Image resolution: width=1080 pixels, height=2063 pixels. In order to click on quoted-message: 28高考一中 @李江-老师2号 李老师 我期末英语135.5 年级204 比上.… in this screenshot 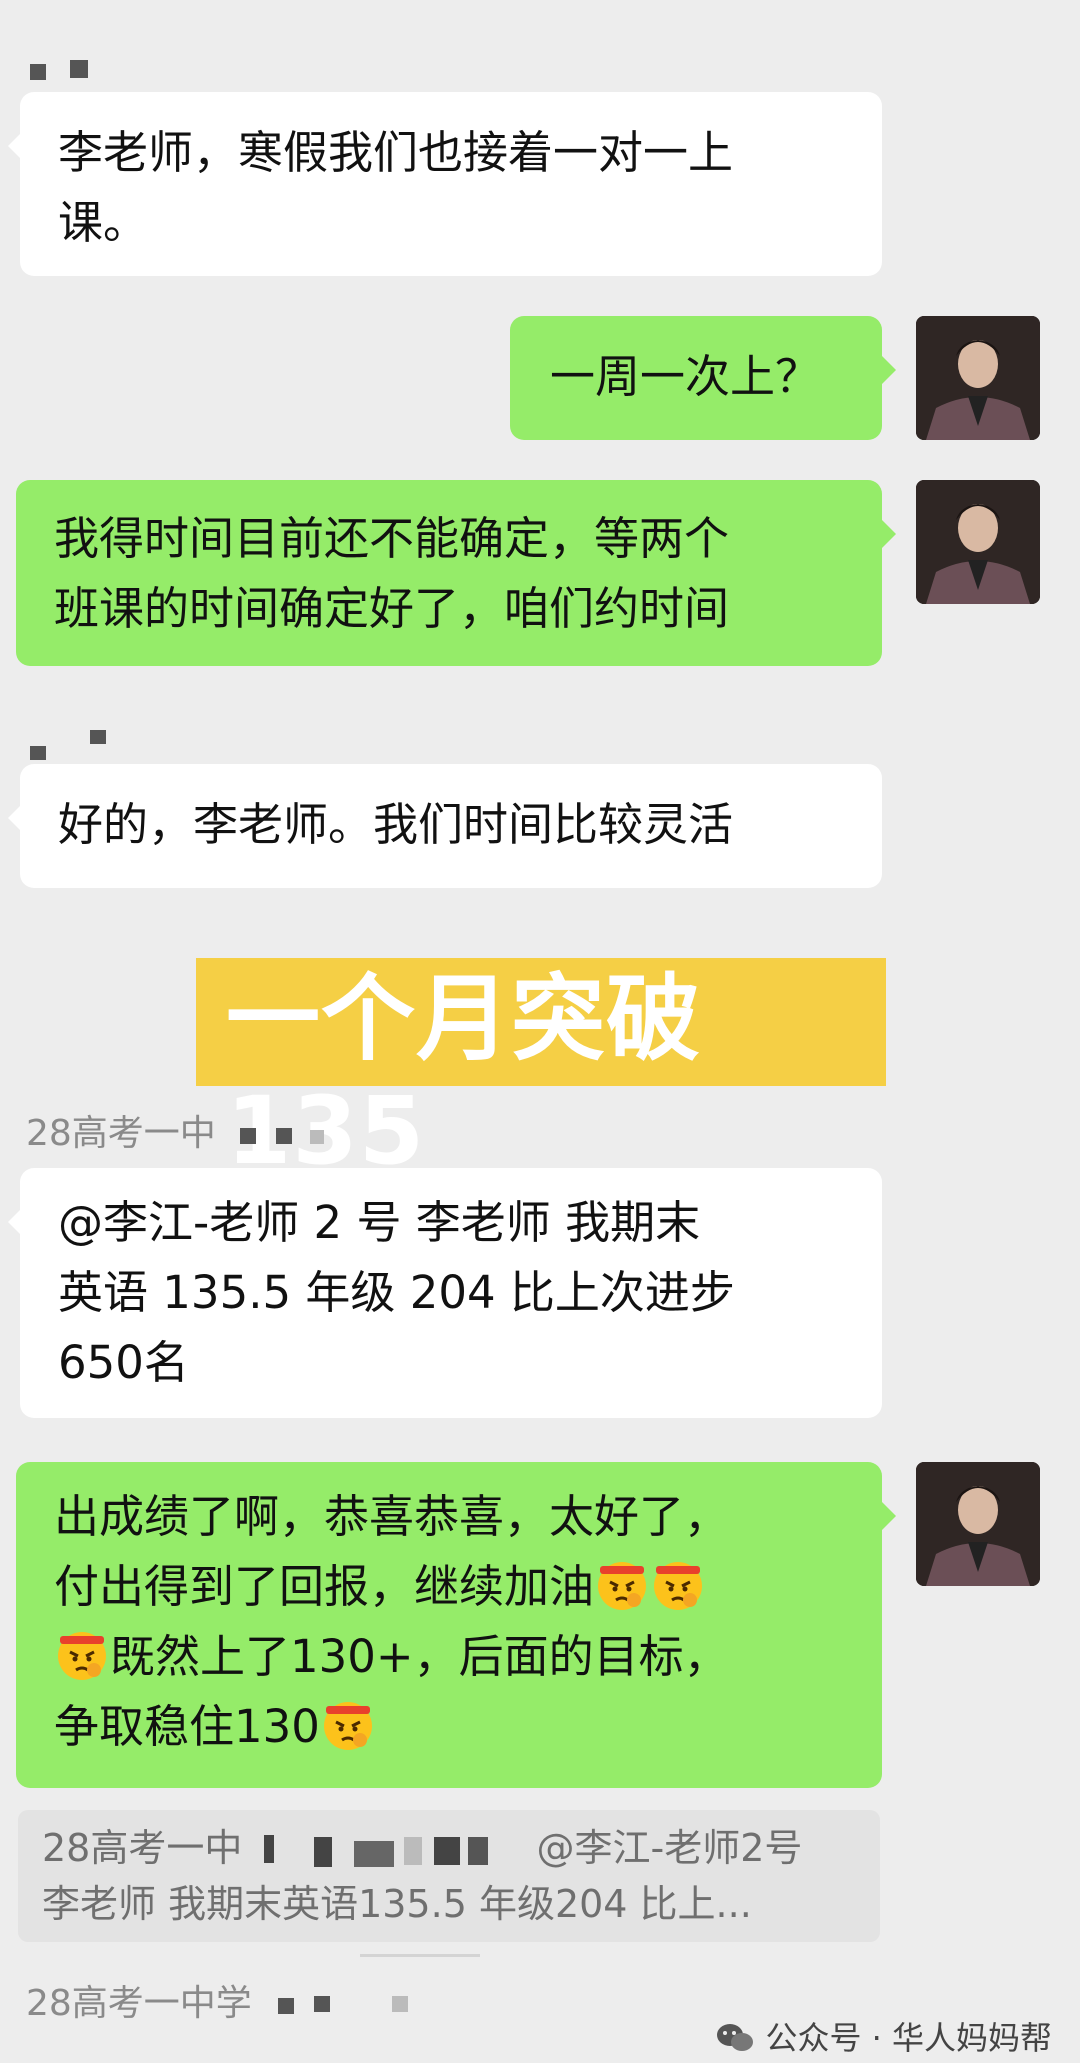, I will do `click(449, 1876)`.